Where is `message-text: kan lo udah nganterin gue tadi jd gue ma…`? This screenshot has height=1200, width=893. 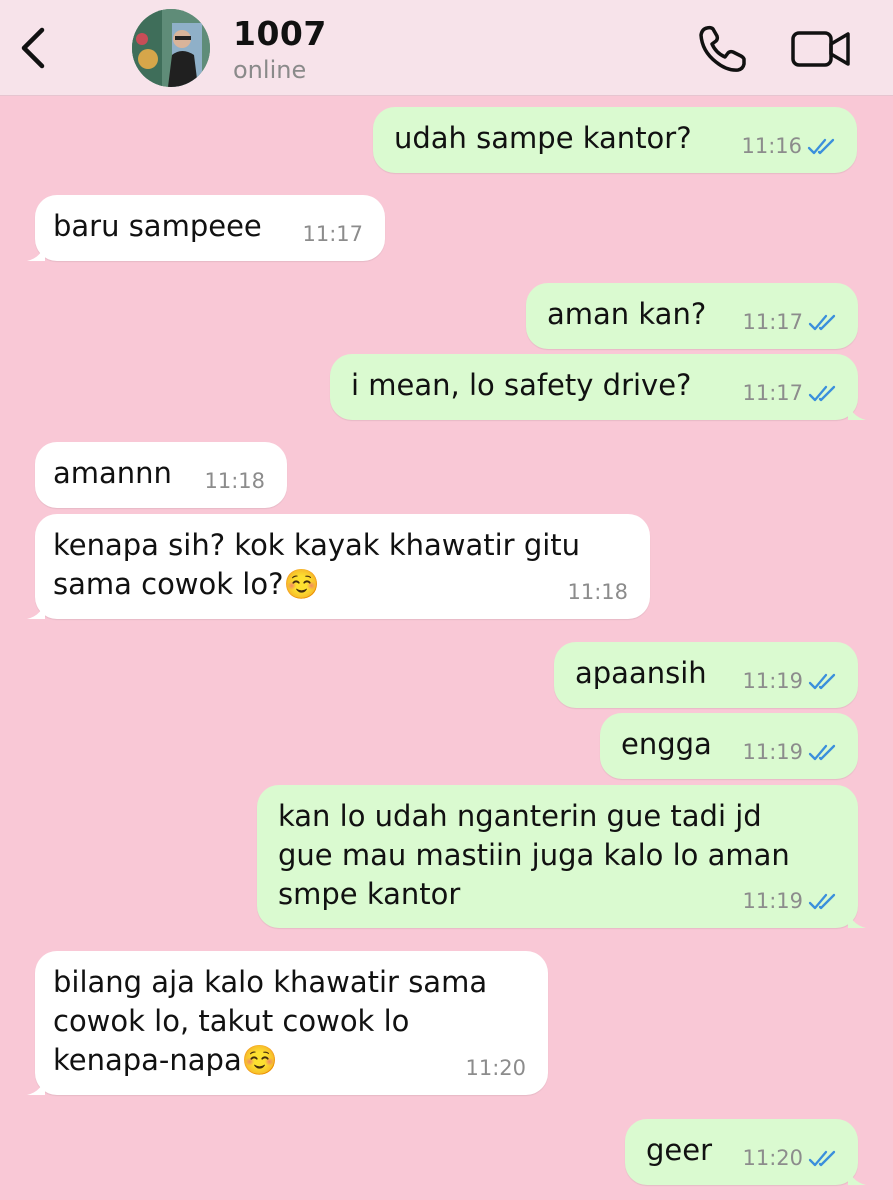
message-text: kan lo udah nganterin gue tadi jd gue ma… is located at coordinates (534, 855).